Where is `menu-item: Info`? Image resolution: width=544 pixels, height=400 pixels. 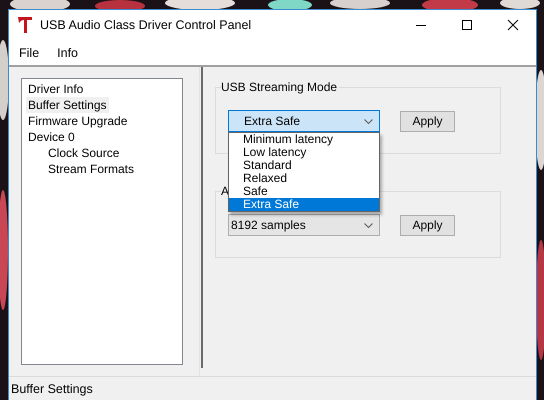
menu-item: Info is located at coordinates (67, 53).